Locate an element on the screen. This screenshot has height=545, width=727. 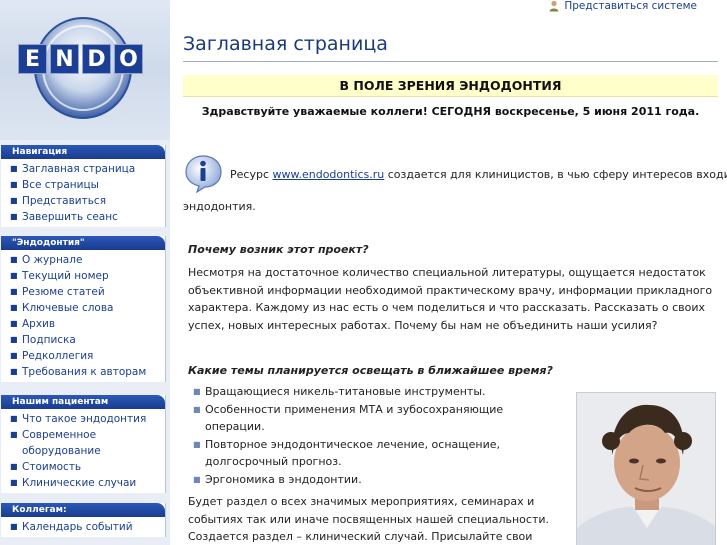
topic-text: Эргономика в эндодонтии. is located at coordinates (283, 479).